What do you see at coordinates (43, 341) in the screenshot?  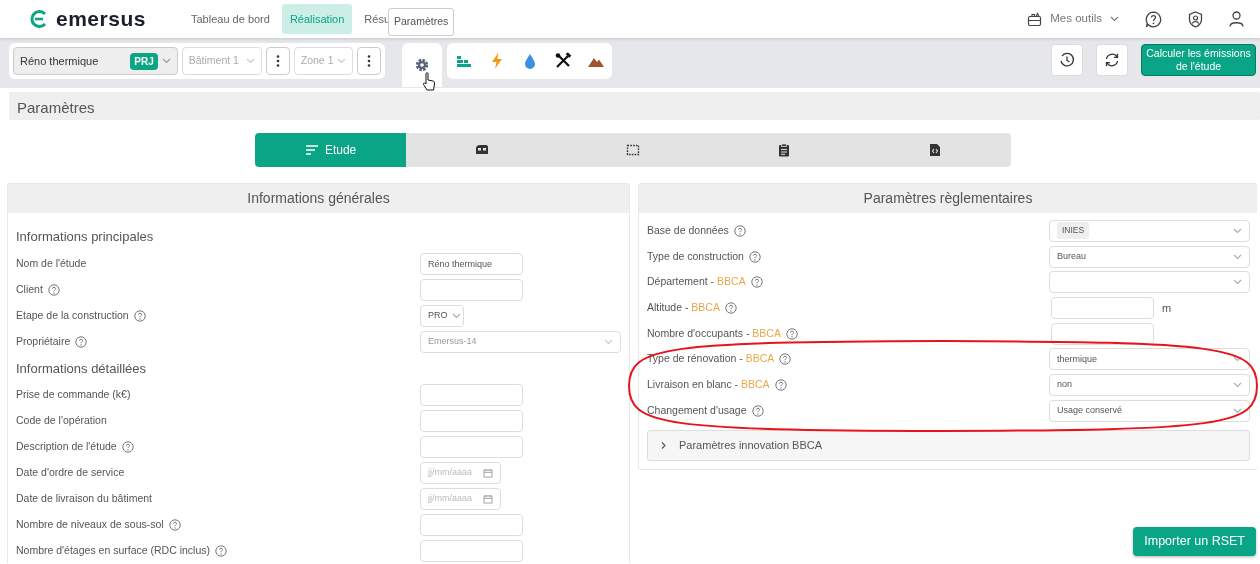 I see `field-label: Propriétaire` at bounding box center [43, 341].